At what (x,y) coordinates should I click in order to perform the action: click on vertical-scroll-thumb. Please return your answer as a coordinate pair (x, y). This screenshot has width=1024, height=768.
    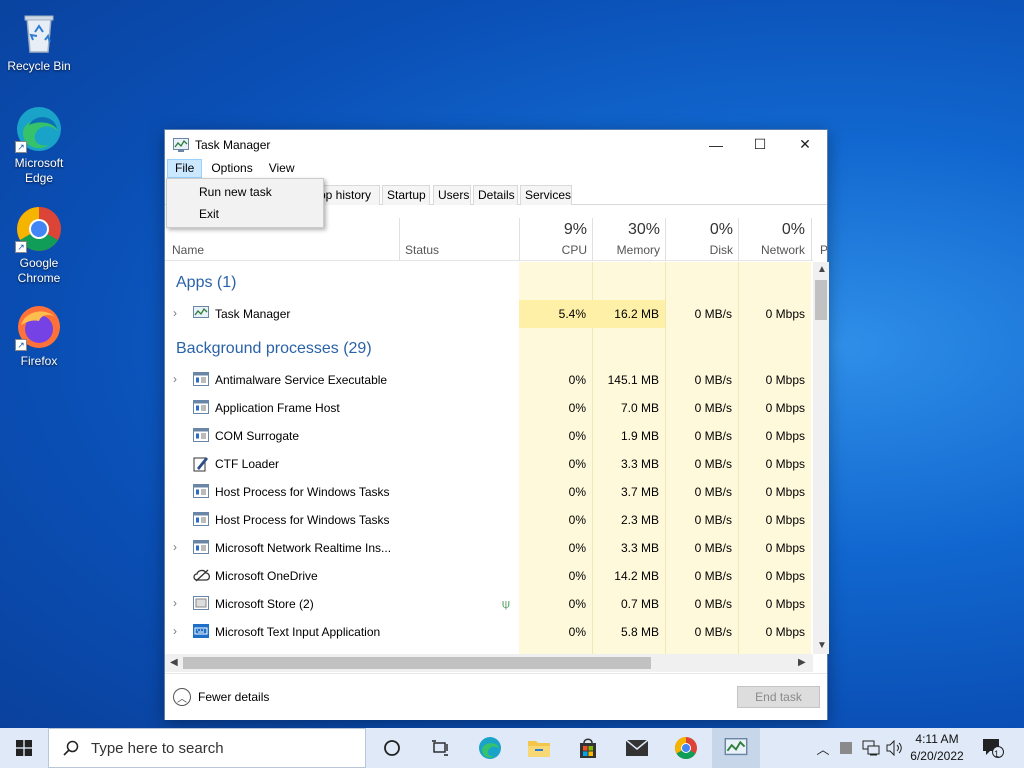
    Looking at the image, I should click on (821, 300).